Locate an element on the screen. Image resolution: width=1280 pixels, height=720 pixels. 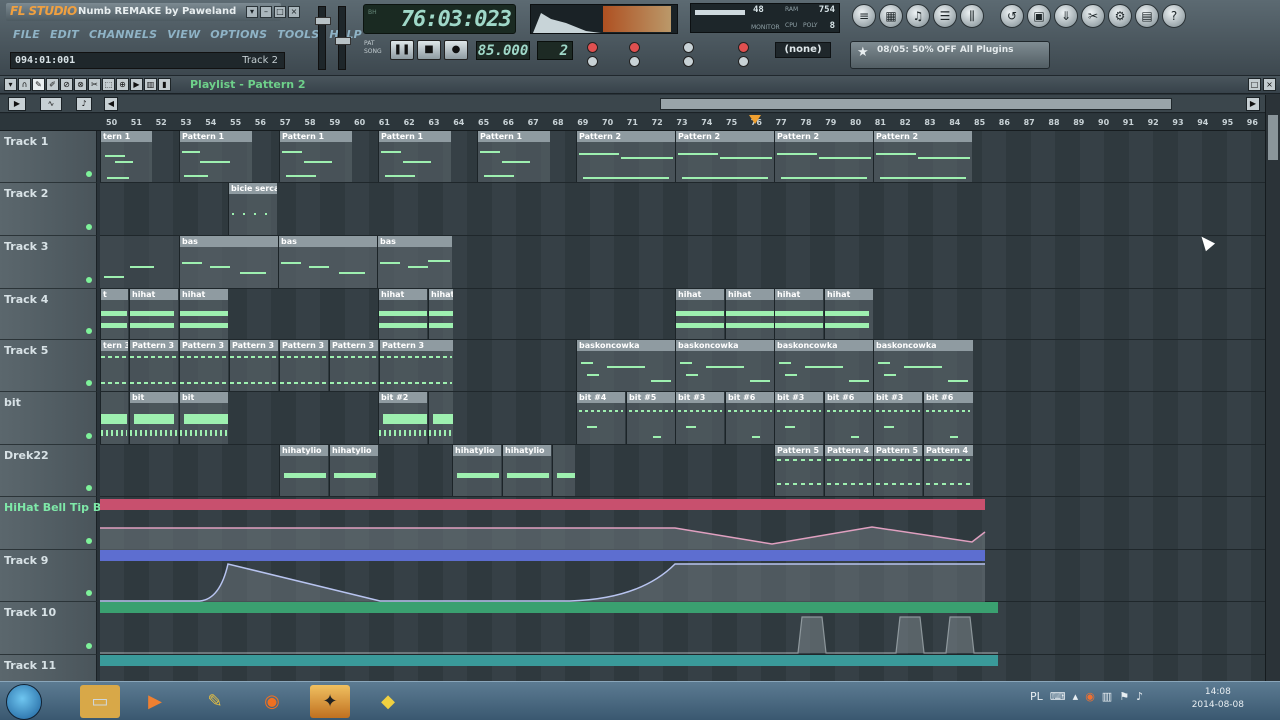
pattern-clip: bit #2 is located at coordinates (402, 418).